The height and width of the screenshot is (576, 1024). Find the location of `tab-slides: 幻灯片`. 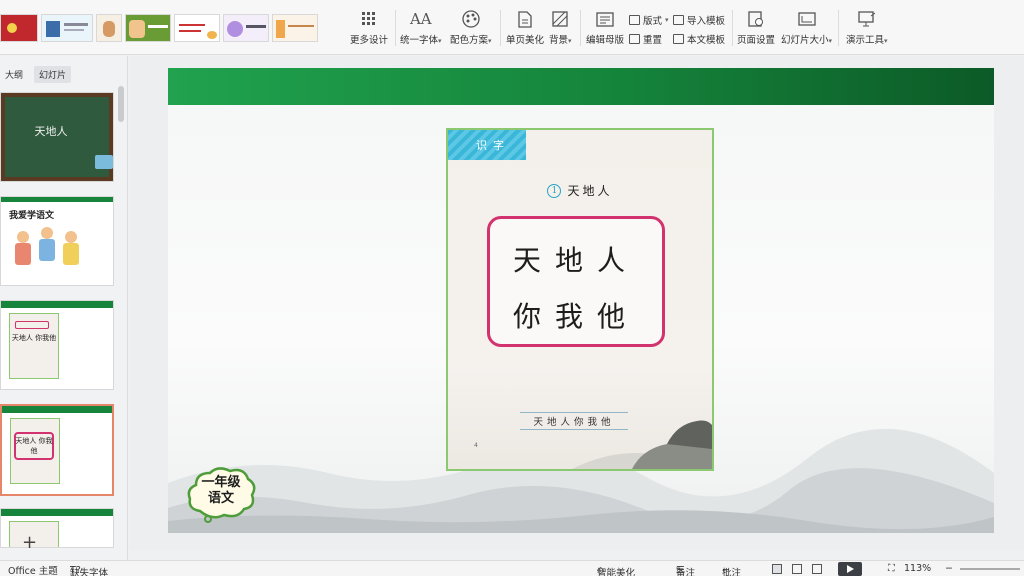

tab-slides: 幻灯片 is located at coordinates (53, 74).